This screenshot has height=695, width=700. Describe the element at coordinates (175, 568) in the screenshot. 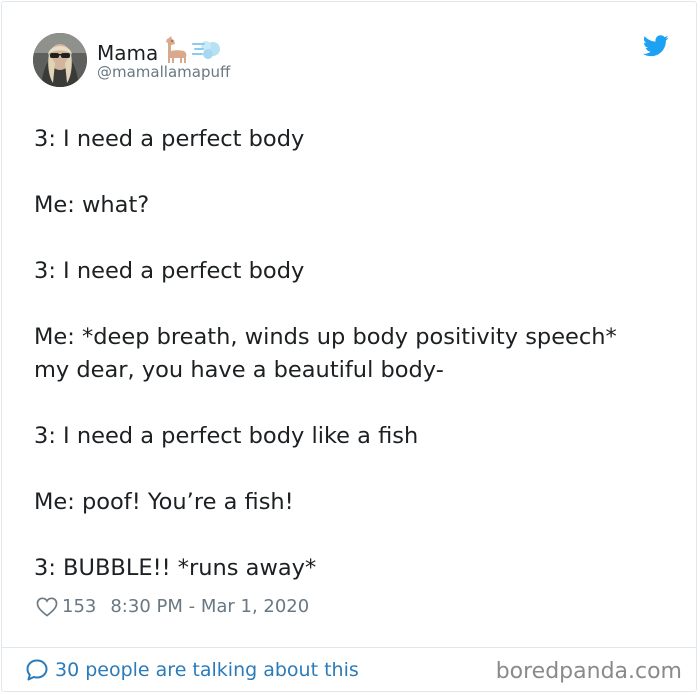

I see `tweet-line: 3: BUBBLE!! *runs away*` at that location.